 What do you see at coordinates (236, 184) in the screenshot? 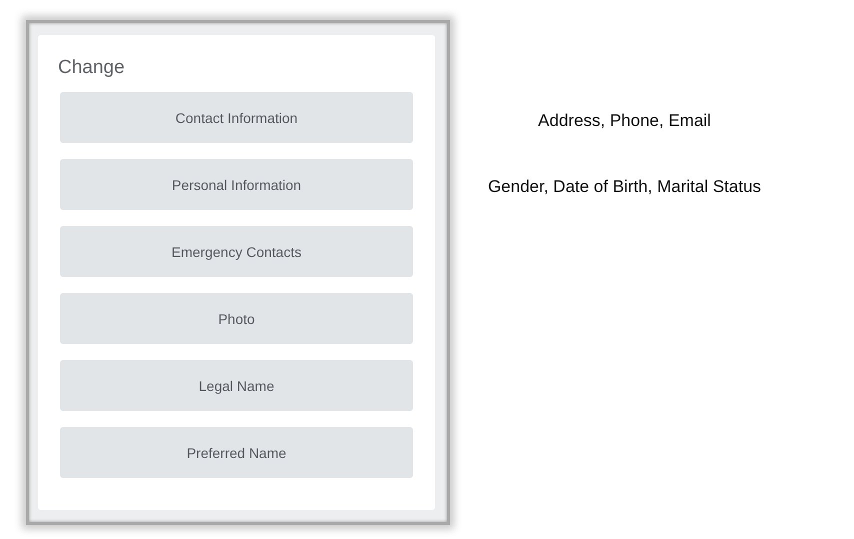
I see `change-option-button: Personal Information` at bounding box center [236, 184].